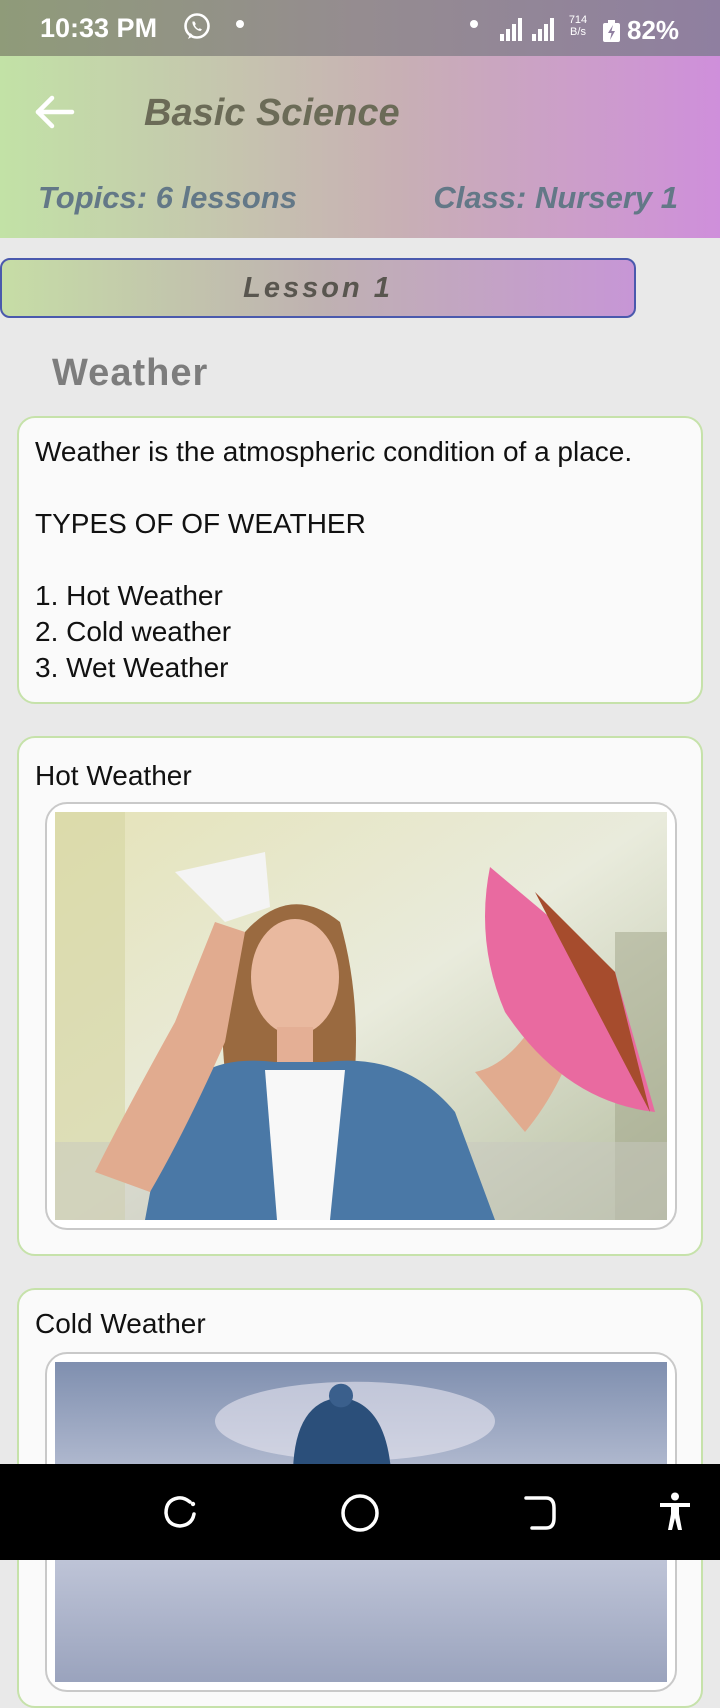 This screenshot has width=720, height=1708. Describe the element at coordinates (540, 1513) in the screenshot. I see `back-icon` at that location.